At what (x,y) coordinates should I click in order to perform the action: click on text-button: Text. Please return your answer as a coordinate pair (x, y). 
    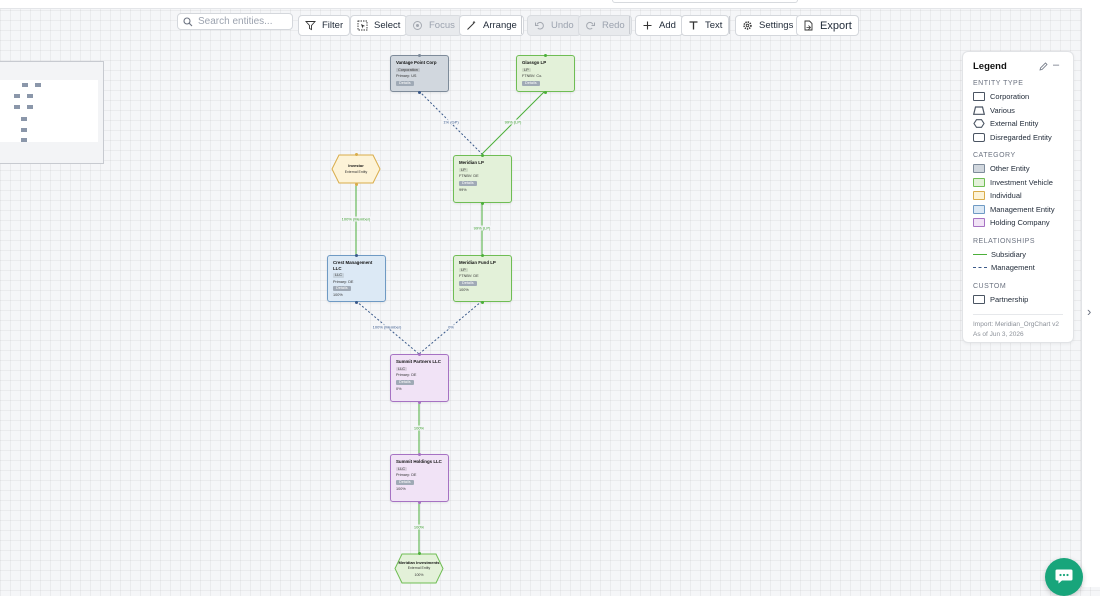
    Looking at the image, I should click on (705, 25).